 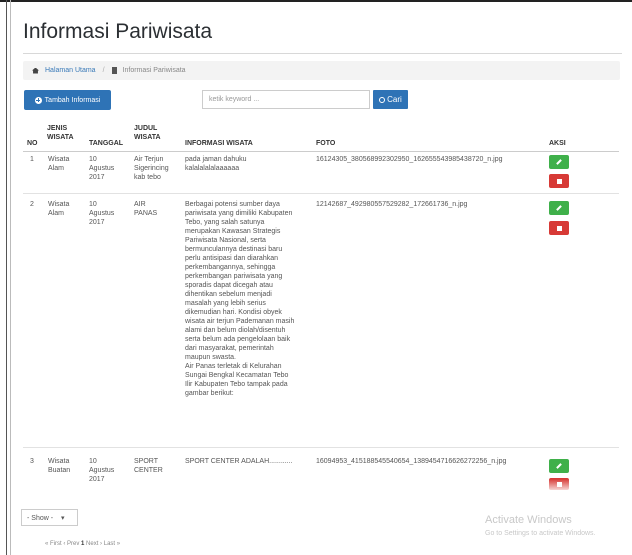 I want to click on cell-line: maupun swasta., so click(x=210, y=357).